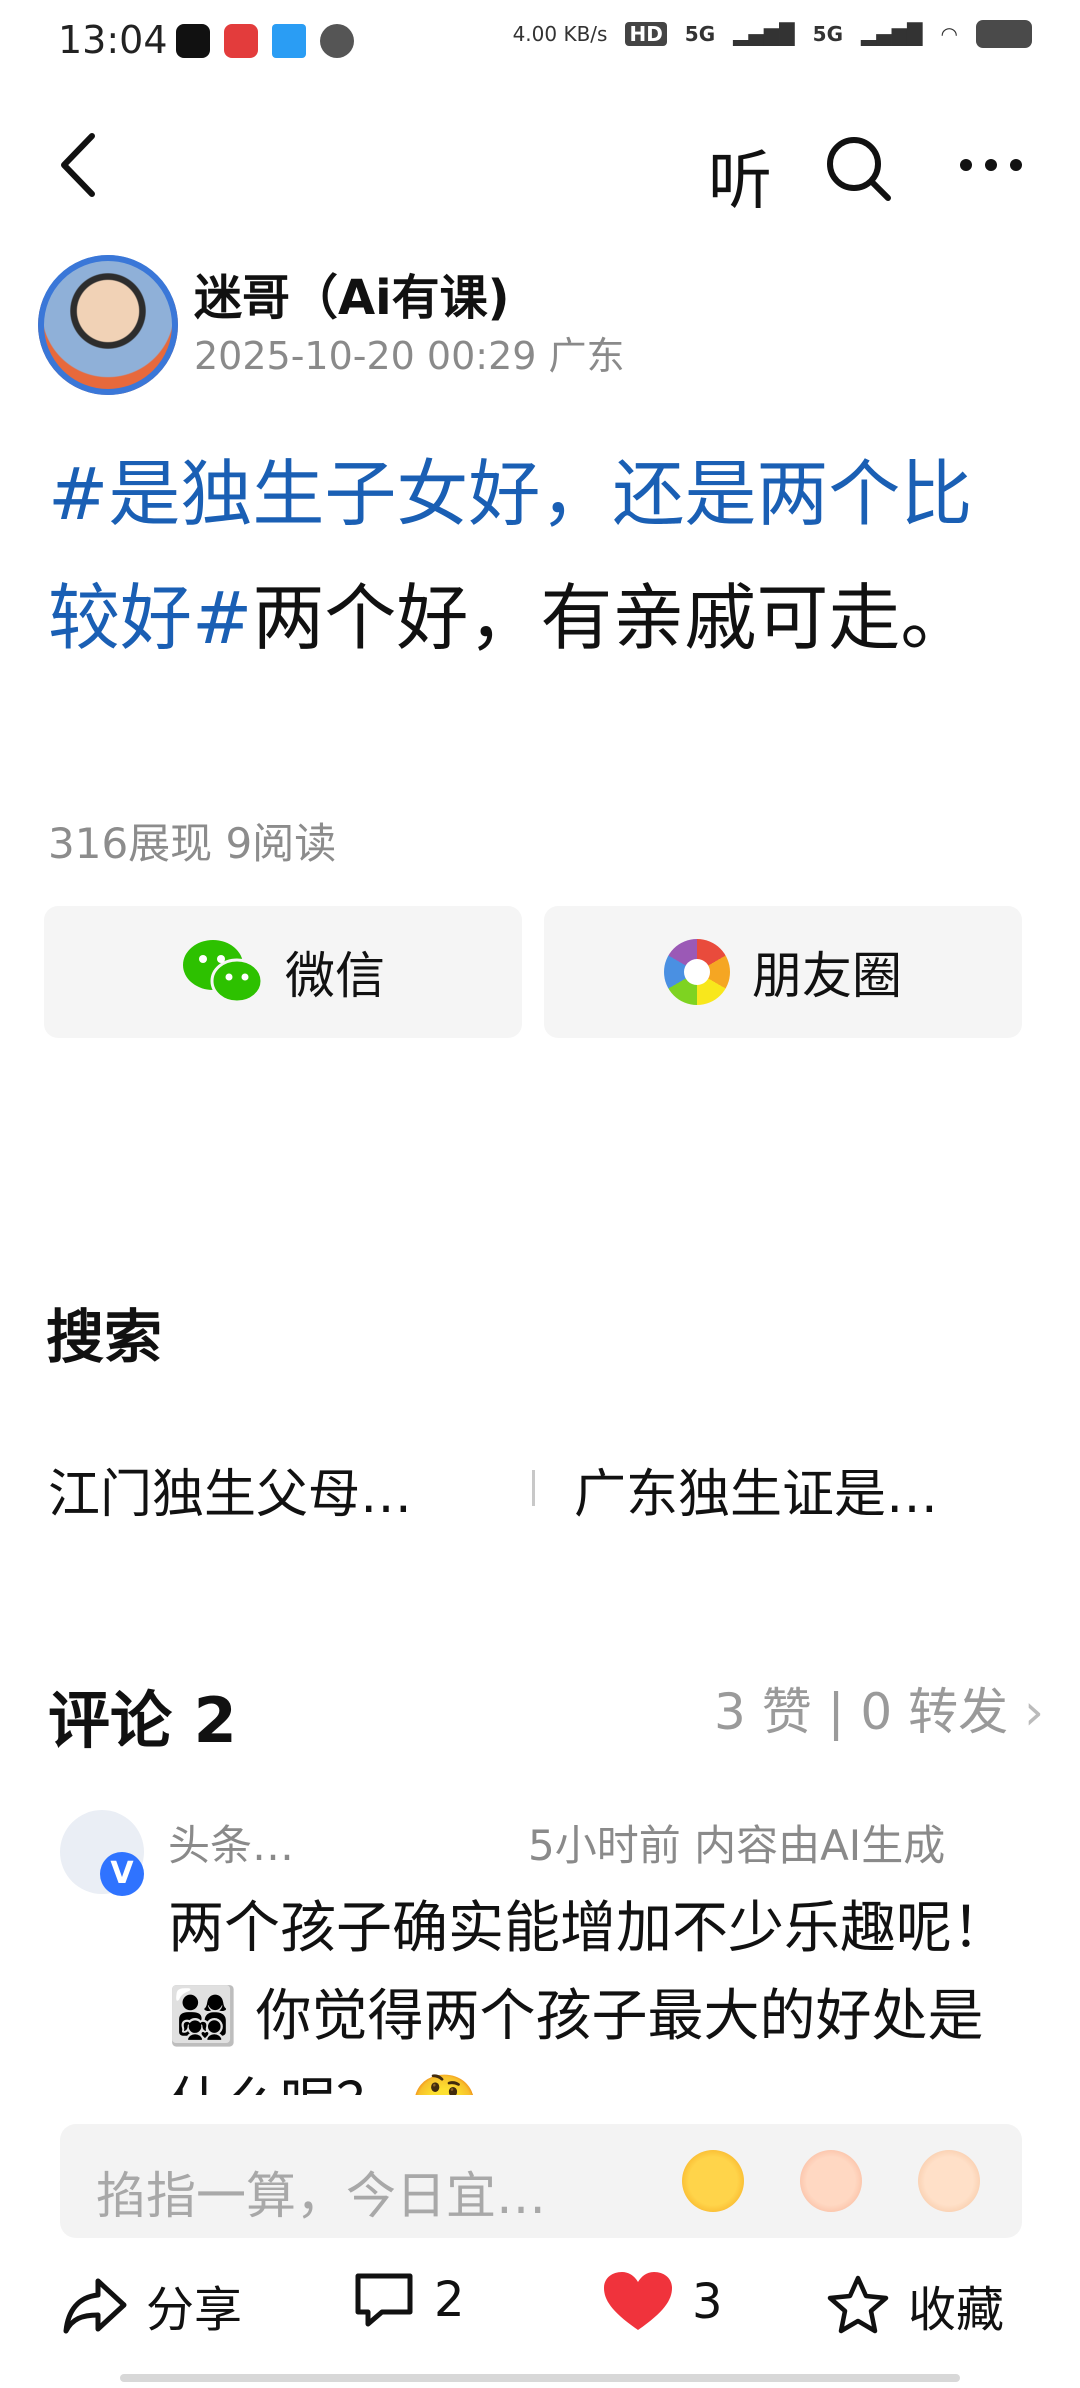 The height and width of the screenshot is (2388, 1080). I want to click on post-body: 两个好，有亲戚可走。, so click(612, 618).